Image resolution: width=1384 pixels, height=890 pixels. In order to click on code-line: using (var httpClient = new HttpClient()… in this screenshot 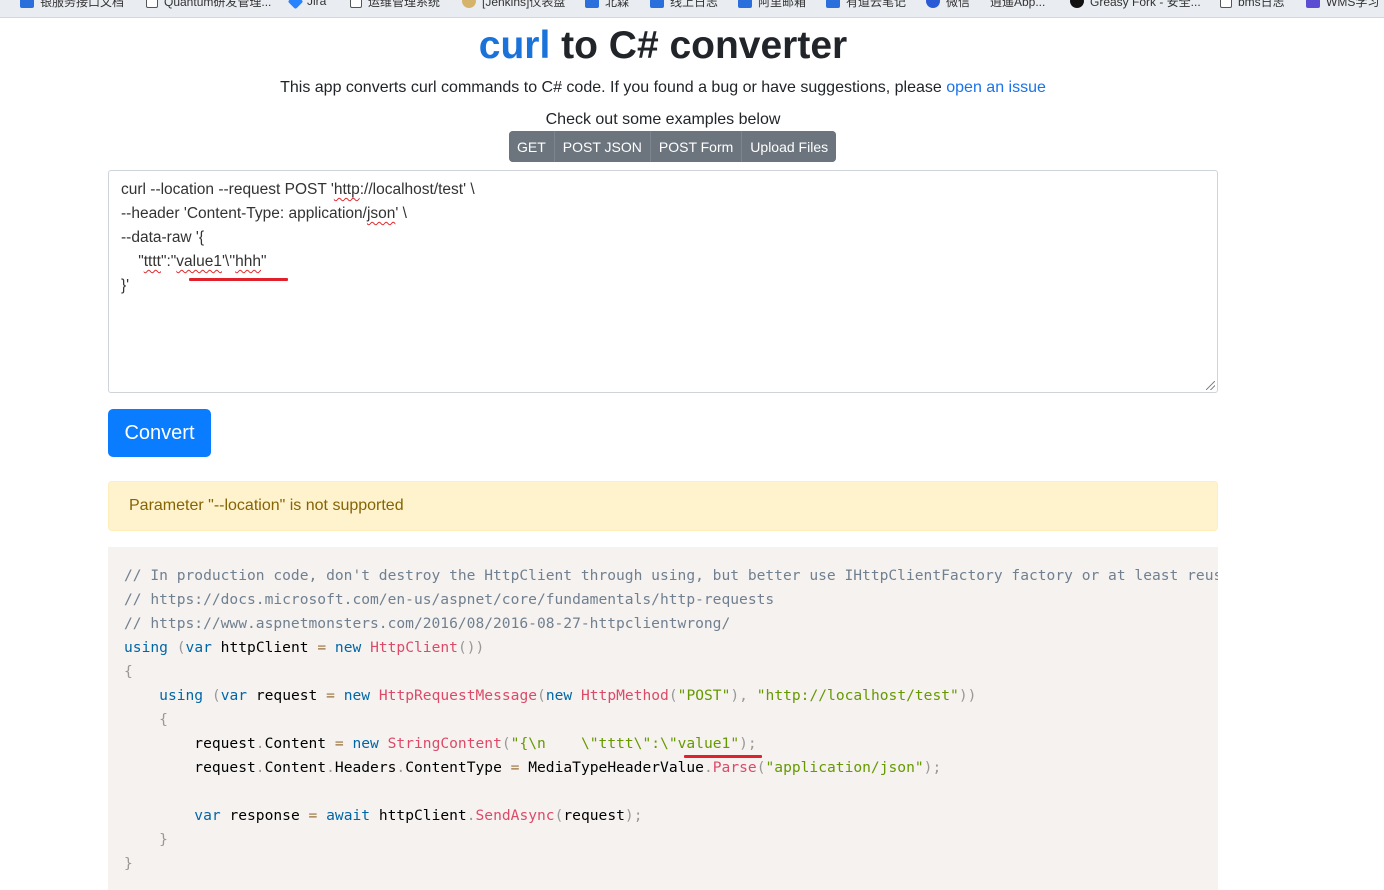, I will do `click(304, 647)`.